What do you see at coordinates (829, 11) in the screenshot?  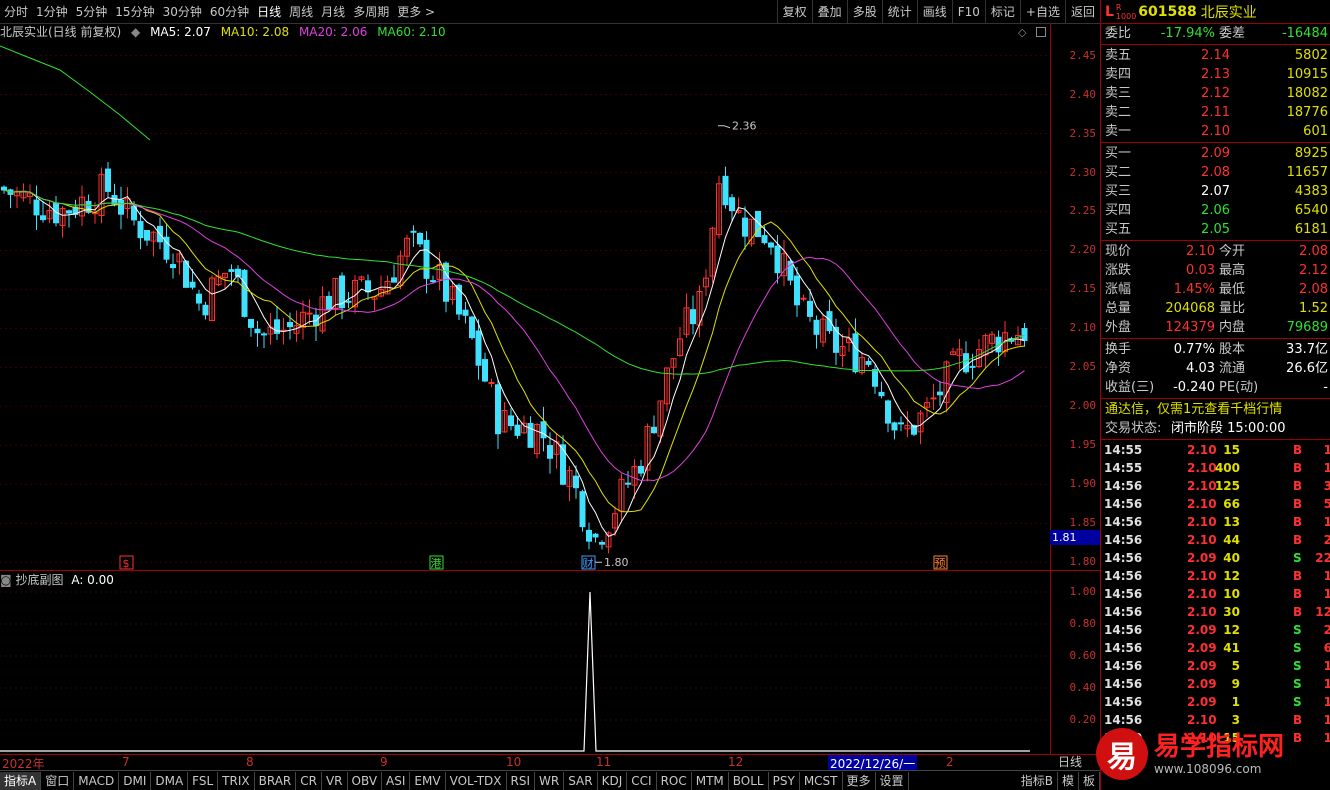 I see `toolbar-button: 叠加` at bounding box center [829, 11].